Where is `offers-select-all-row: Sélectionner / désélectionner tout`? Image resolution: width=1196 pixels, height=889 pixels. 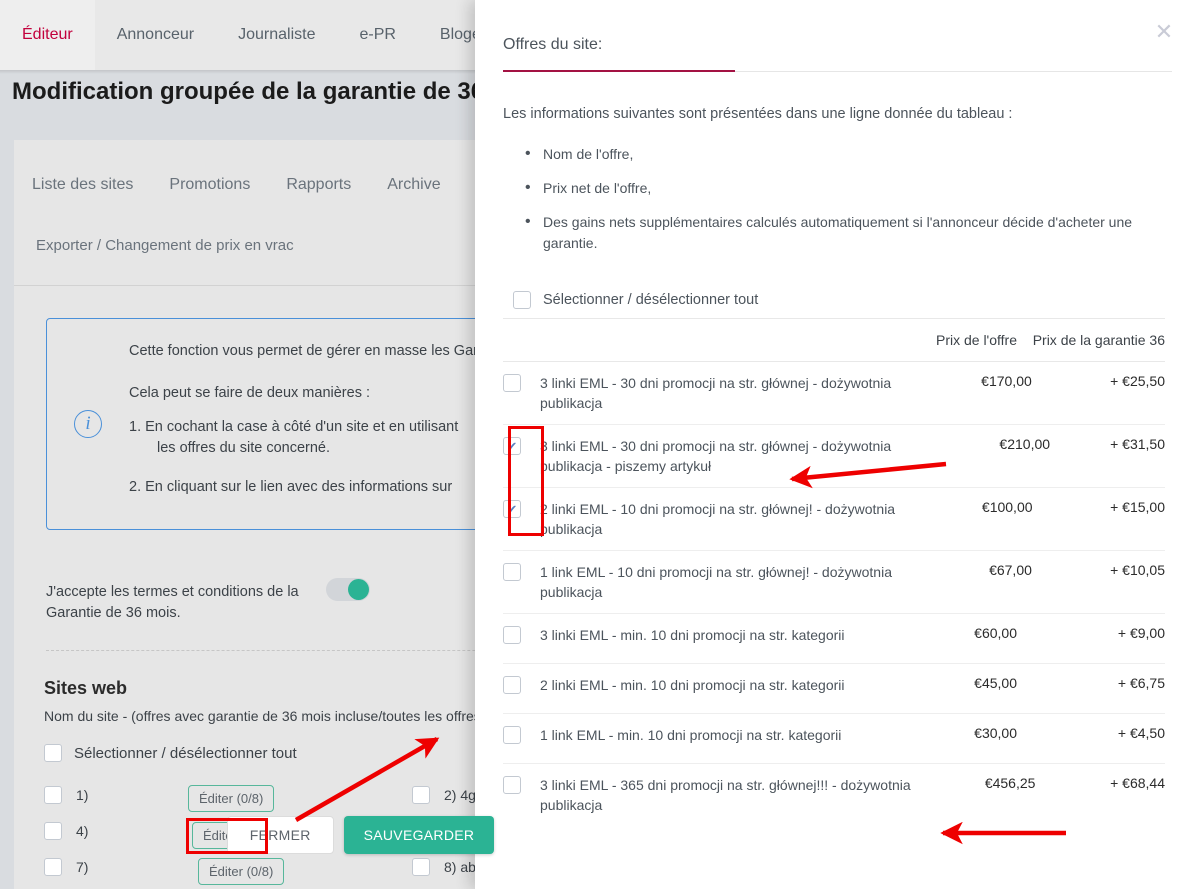
offers-select-all-row: Sélectionner / désélectionner tout is located at coordinates (635, 300).